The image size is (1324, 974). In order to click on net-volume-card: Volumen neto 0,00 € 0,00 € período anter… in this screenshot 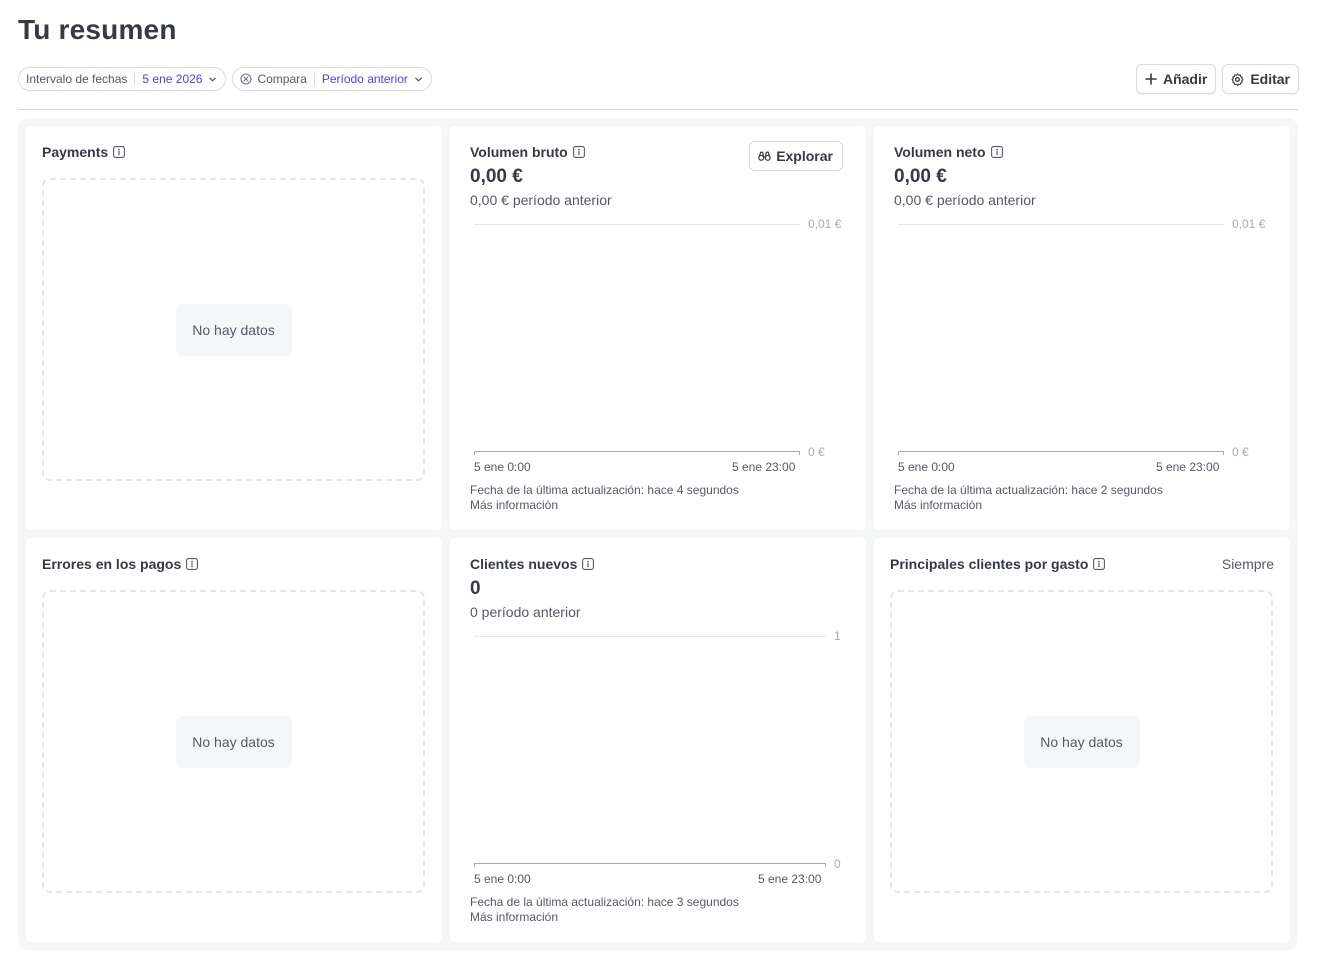, I will do `click(1082, 328)`.